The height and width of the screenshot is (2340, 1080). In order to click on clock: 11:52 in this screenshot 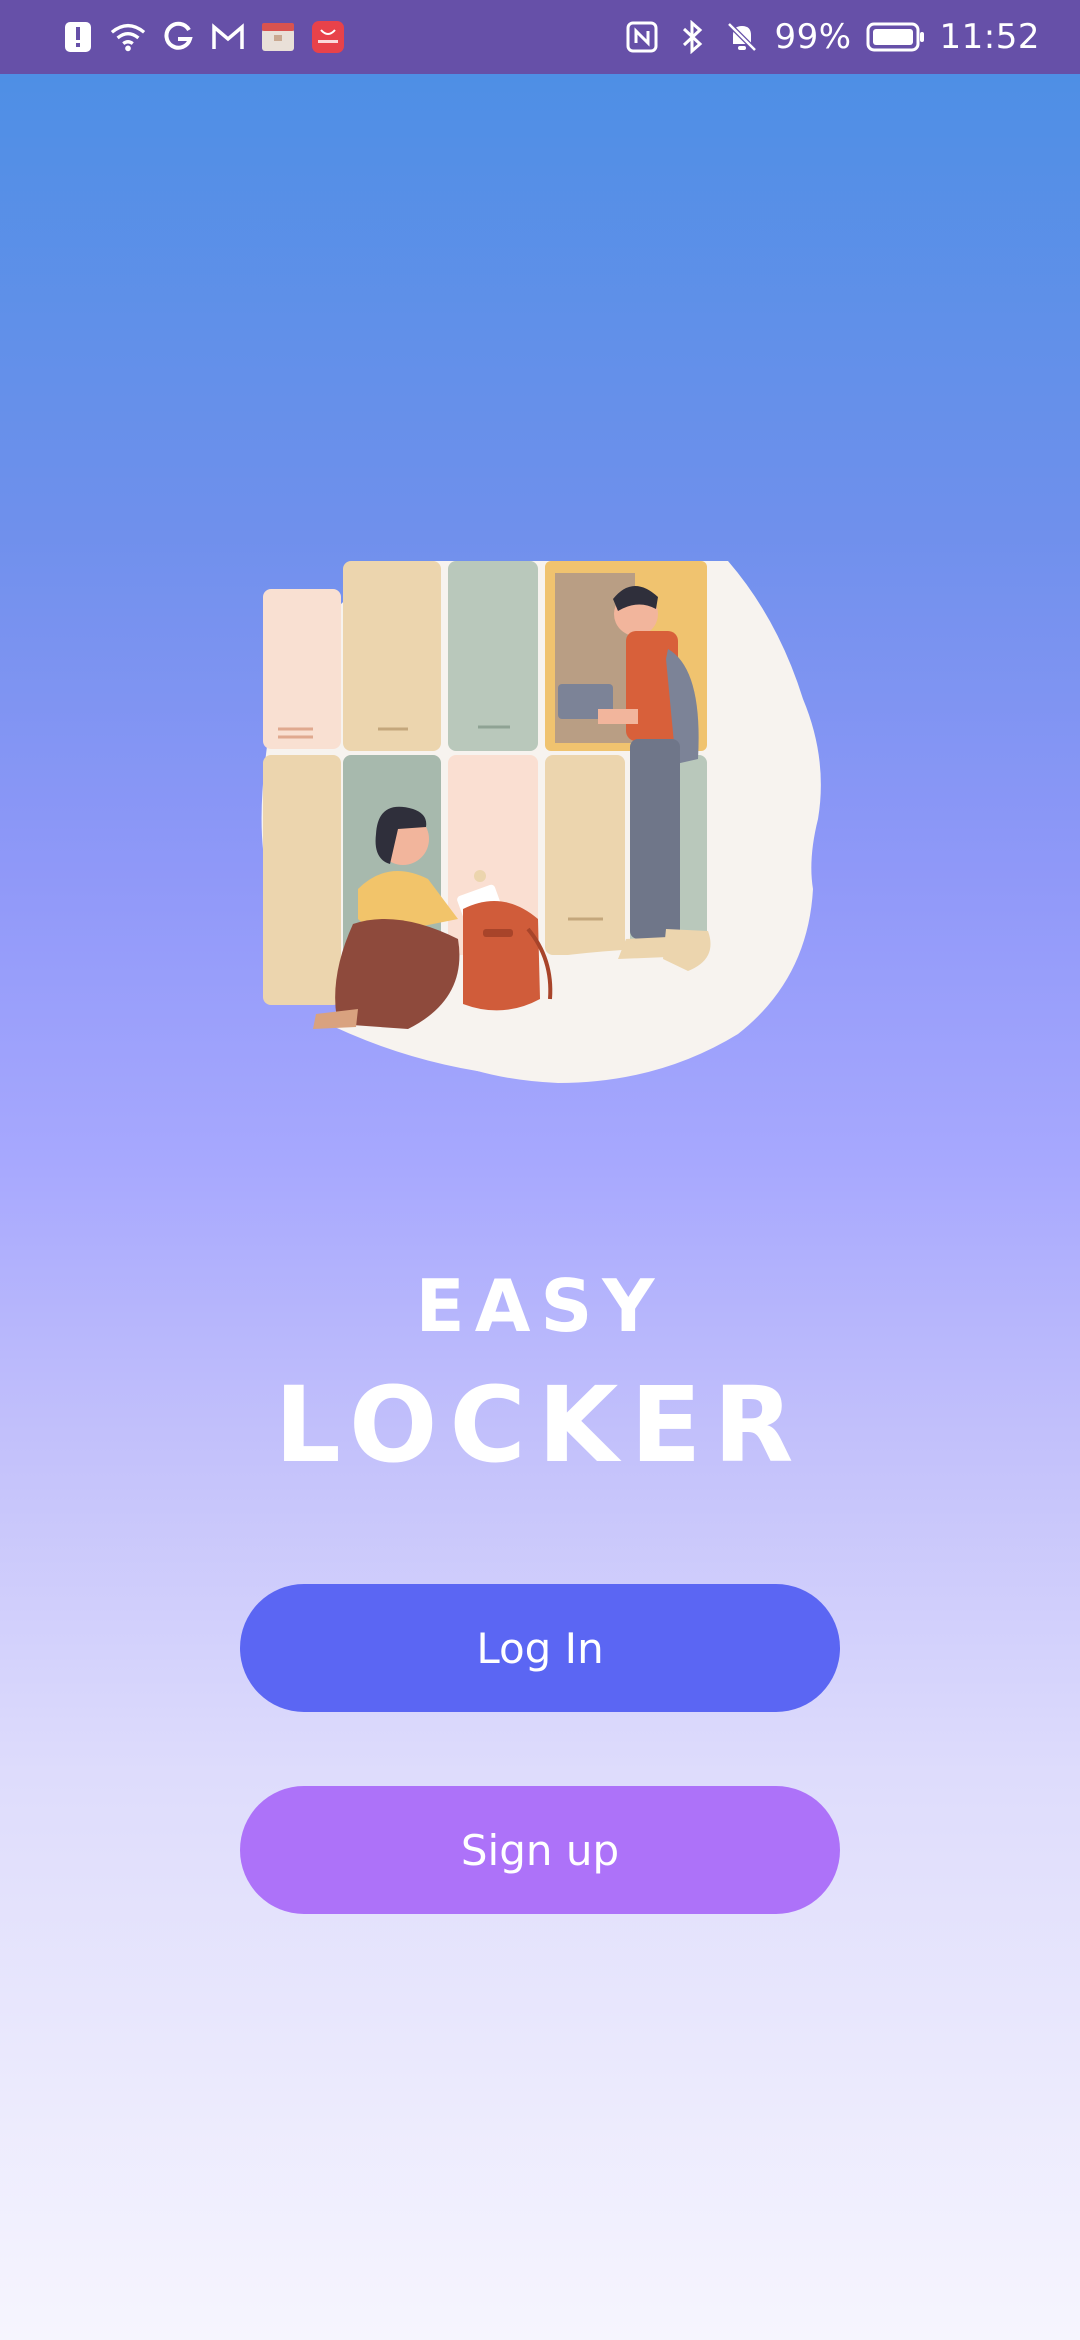, I will do `click(989, 37)`.